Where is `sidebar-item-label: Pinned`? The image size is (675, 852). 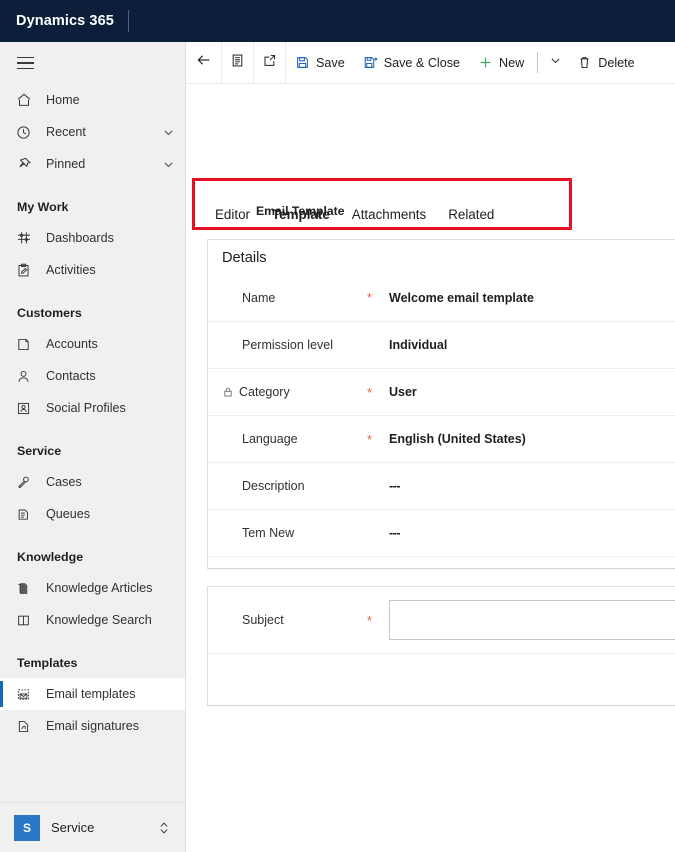
sidebar-item-label: Pinned is located at coordinates (66, 164).